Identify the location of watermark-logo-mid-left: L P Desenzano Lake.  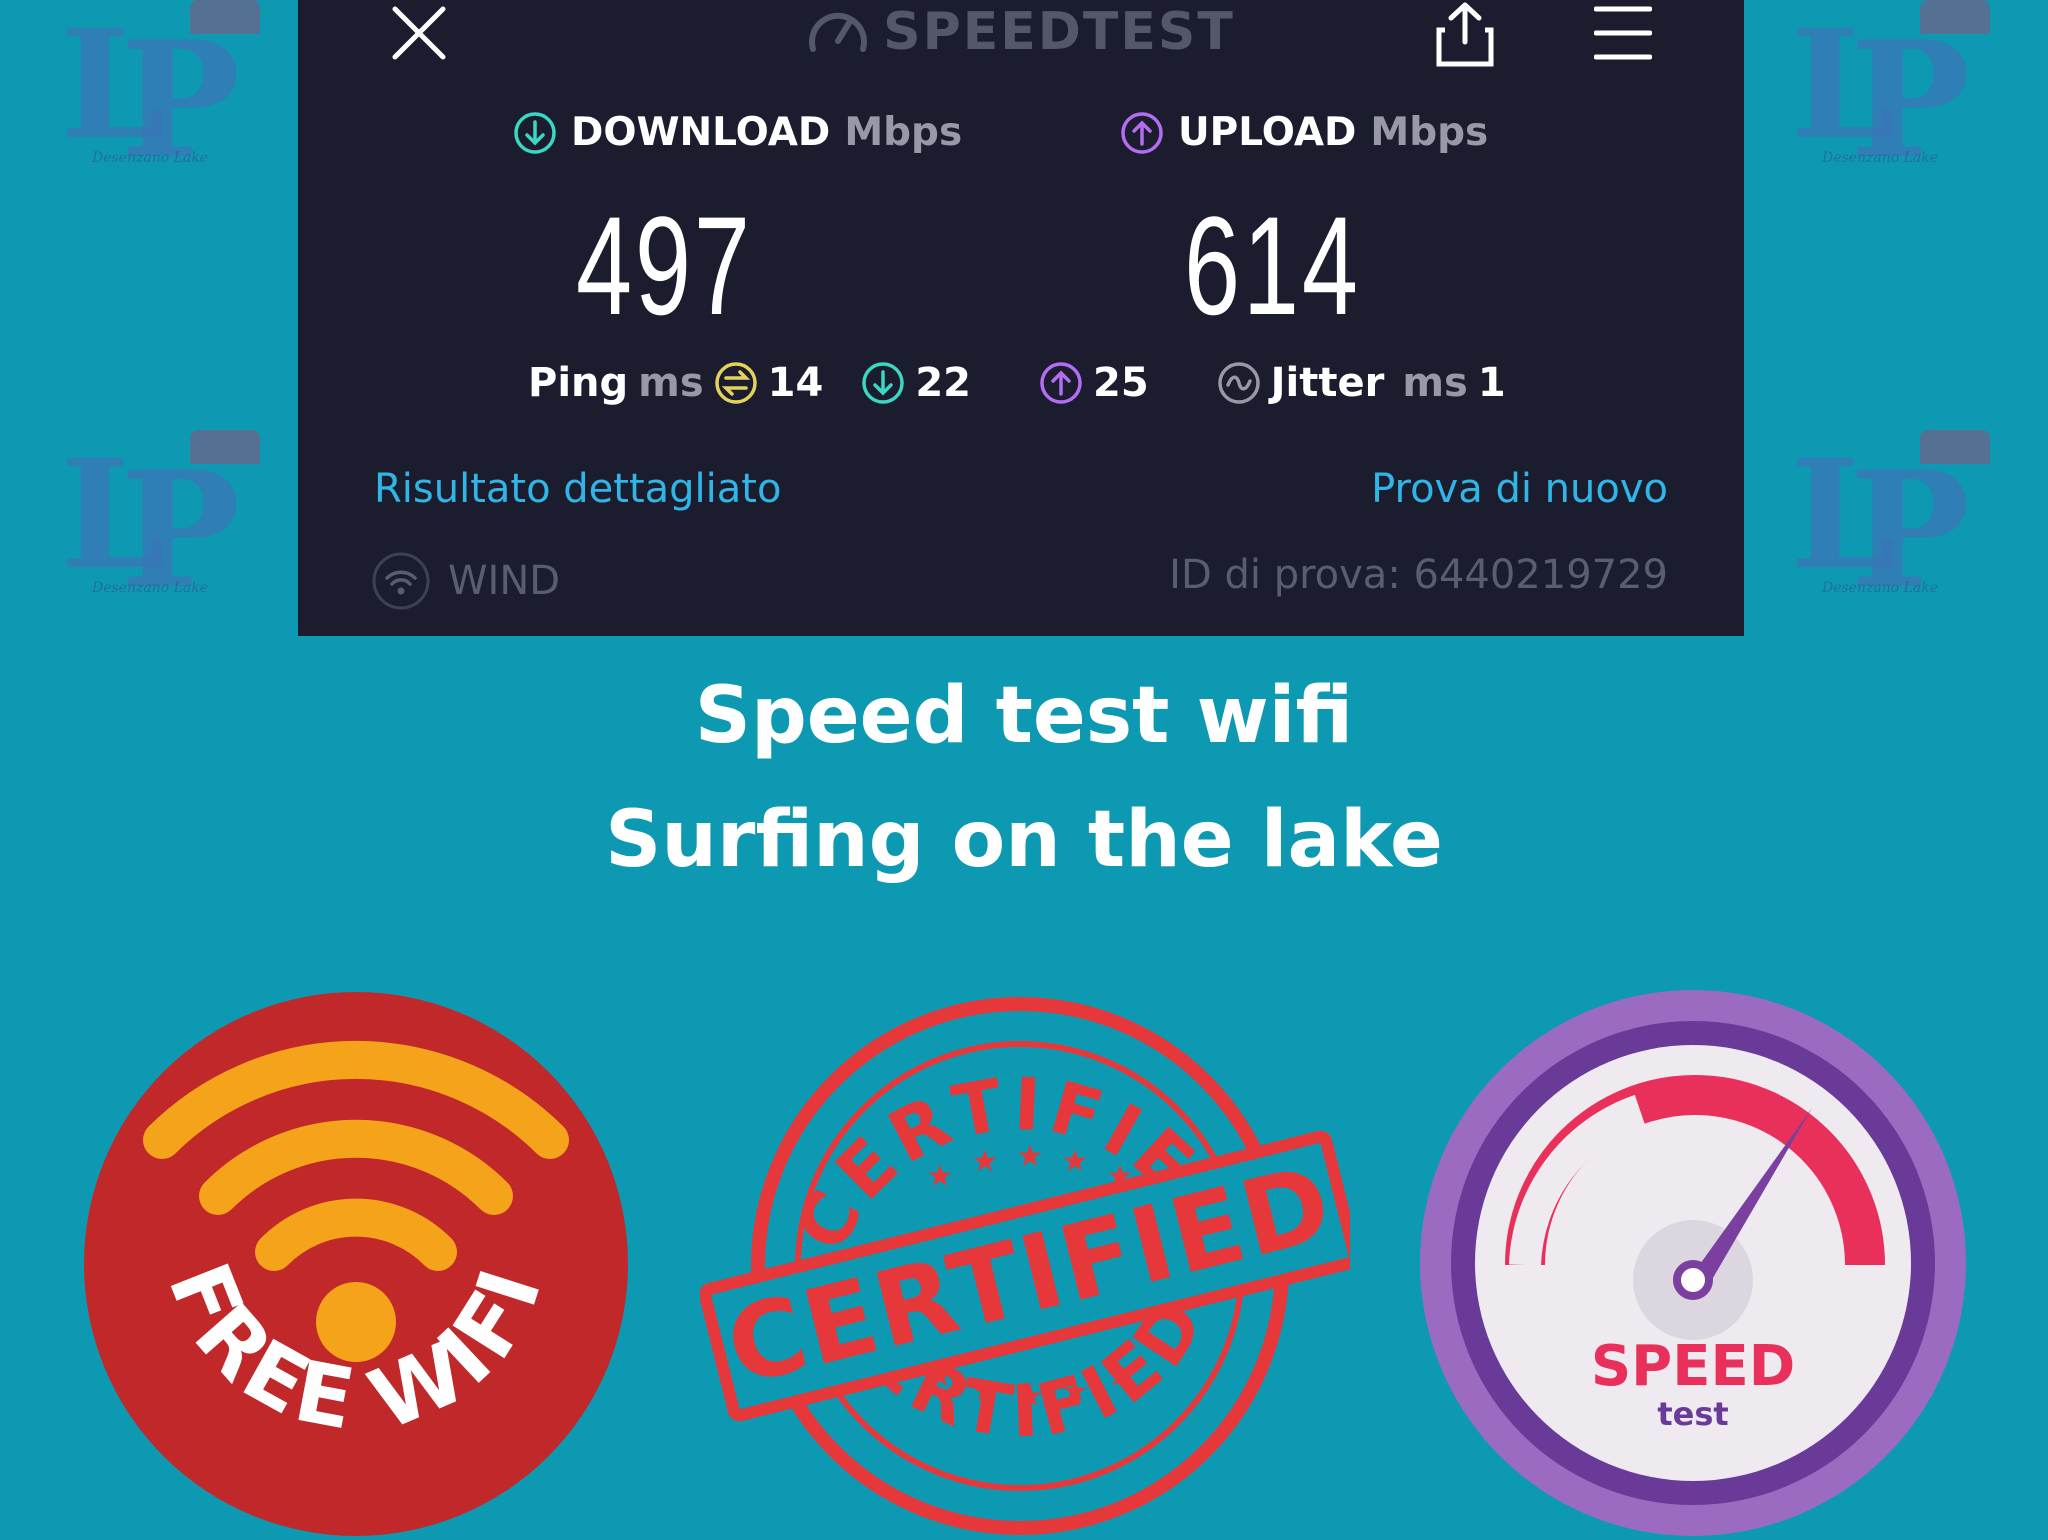
(155, 530).